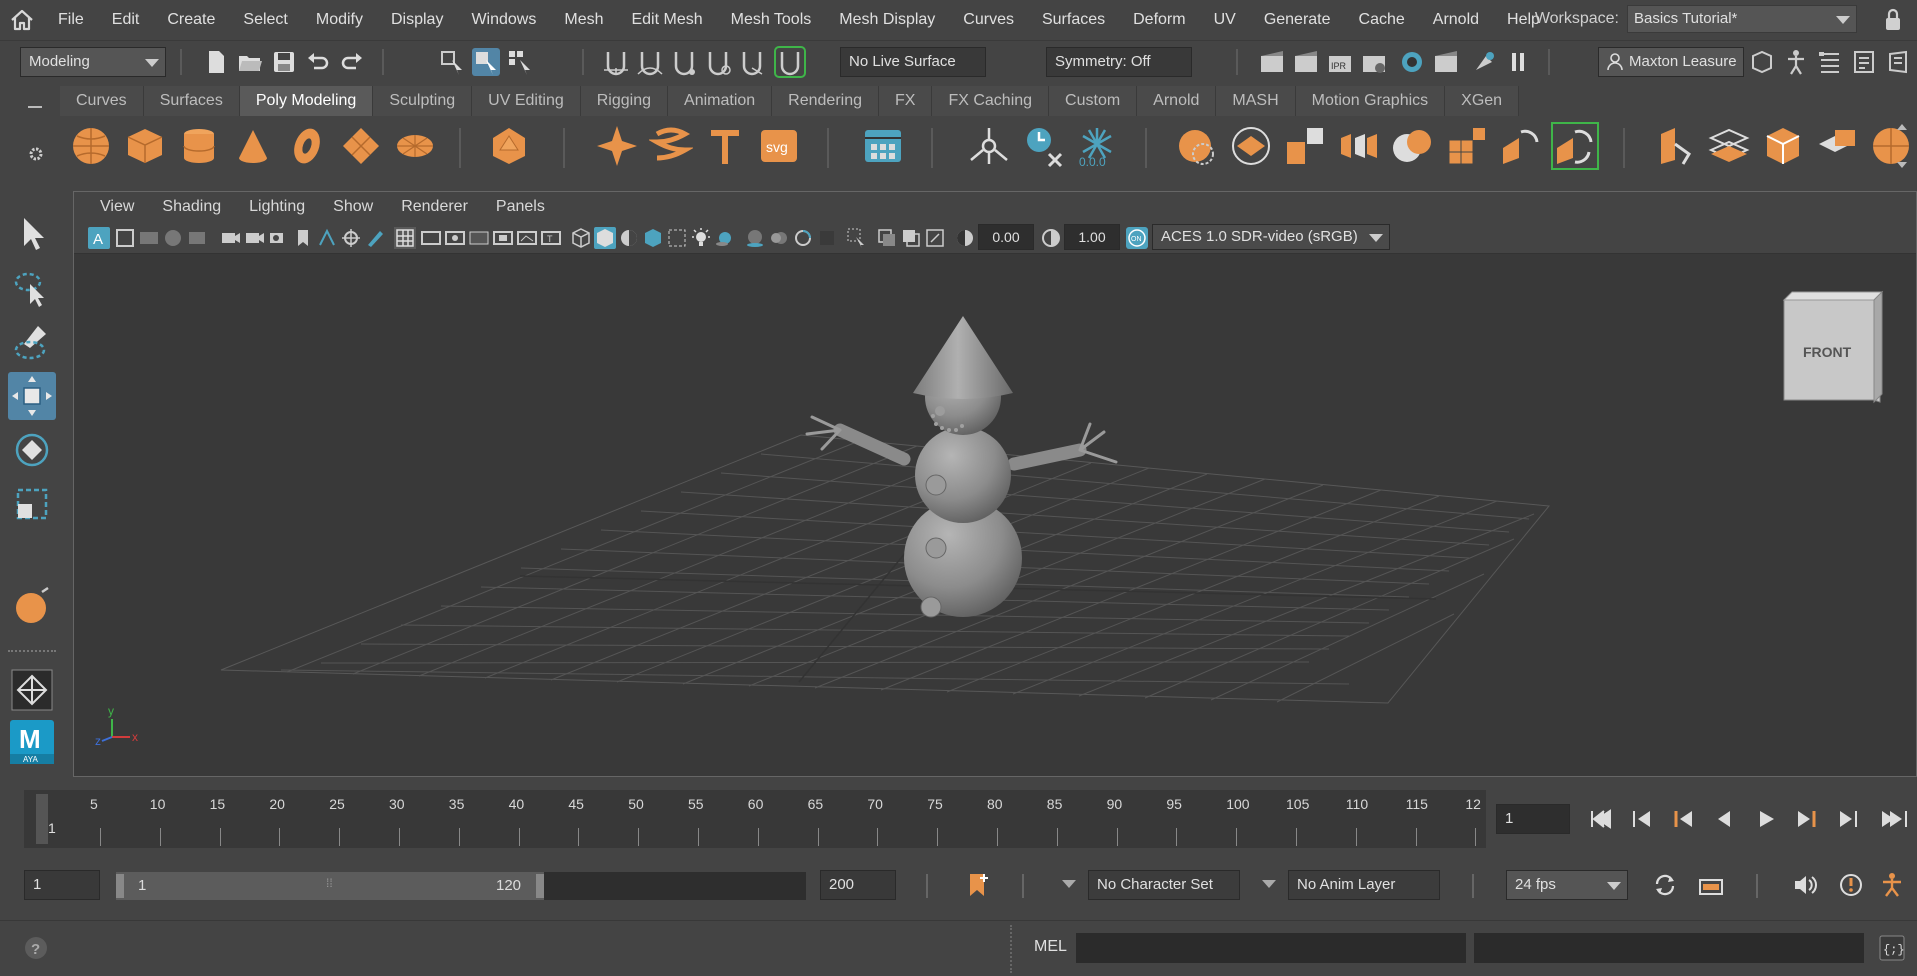  I want to click on select-tool-icon, so click(32, 234).